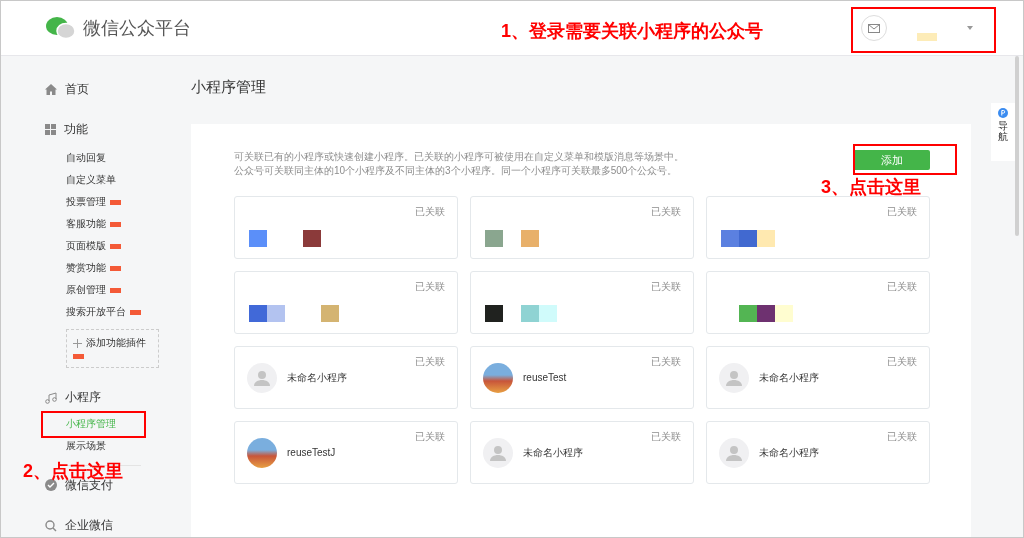  I want to click on search-icon, so click(51, 525).